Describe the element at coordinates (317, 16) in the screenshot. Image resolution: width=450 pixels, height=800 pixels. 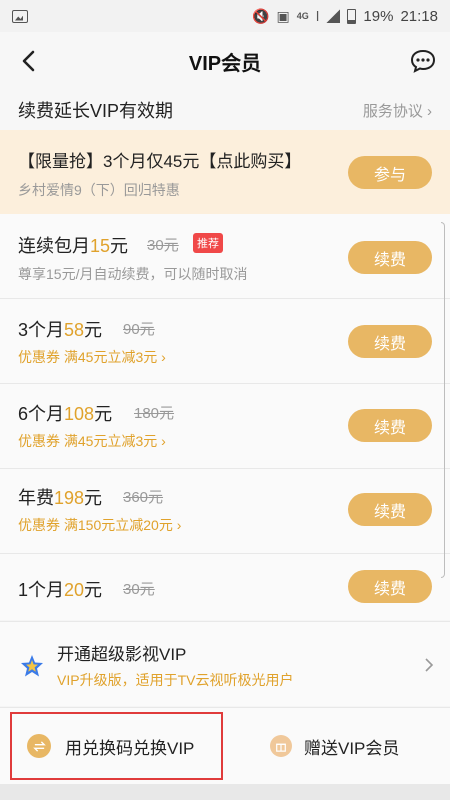
I see `signal-separator-icon: ǀ` at that location.